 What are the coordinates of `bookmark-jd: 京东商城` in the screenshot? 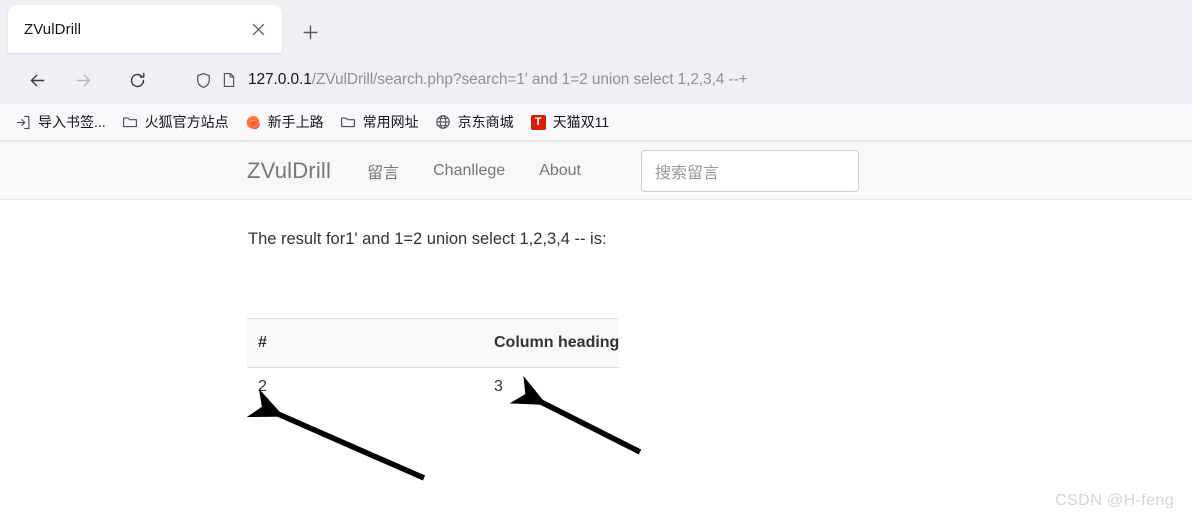 It's located at (474, 122).